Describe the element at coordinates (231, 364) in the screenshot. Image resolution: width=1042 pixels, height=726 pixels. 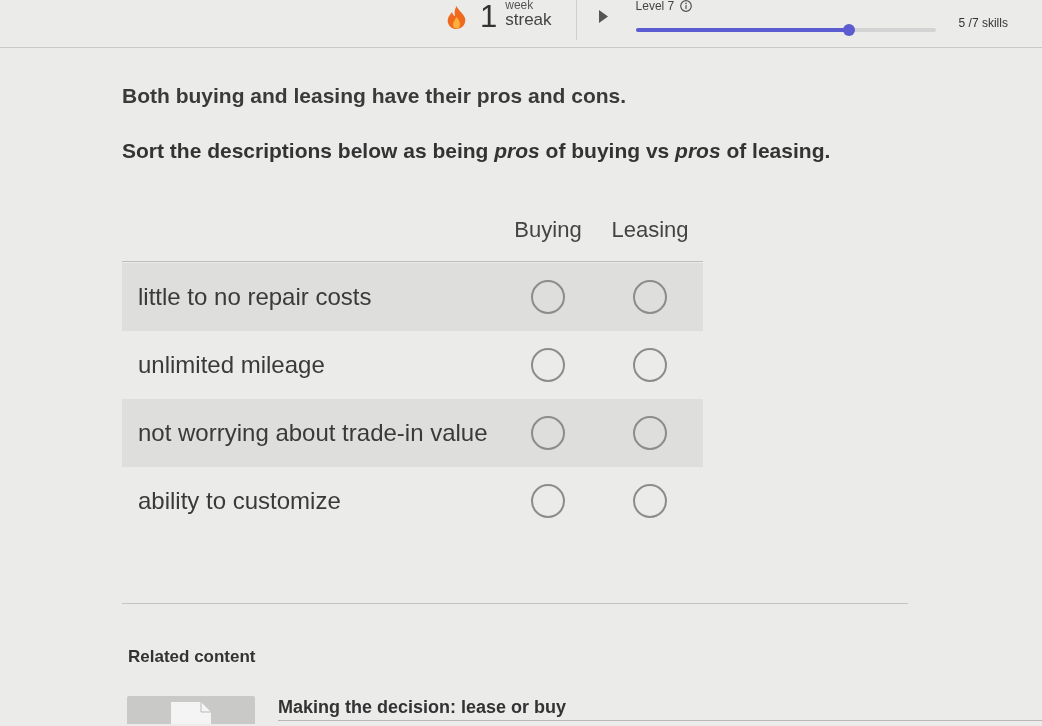
I see `row-label: unlimited mileage` at that location.